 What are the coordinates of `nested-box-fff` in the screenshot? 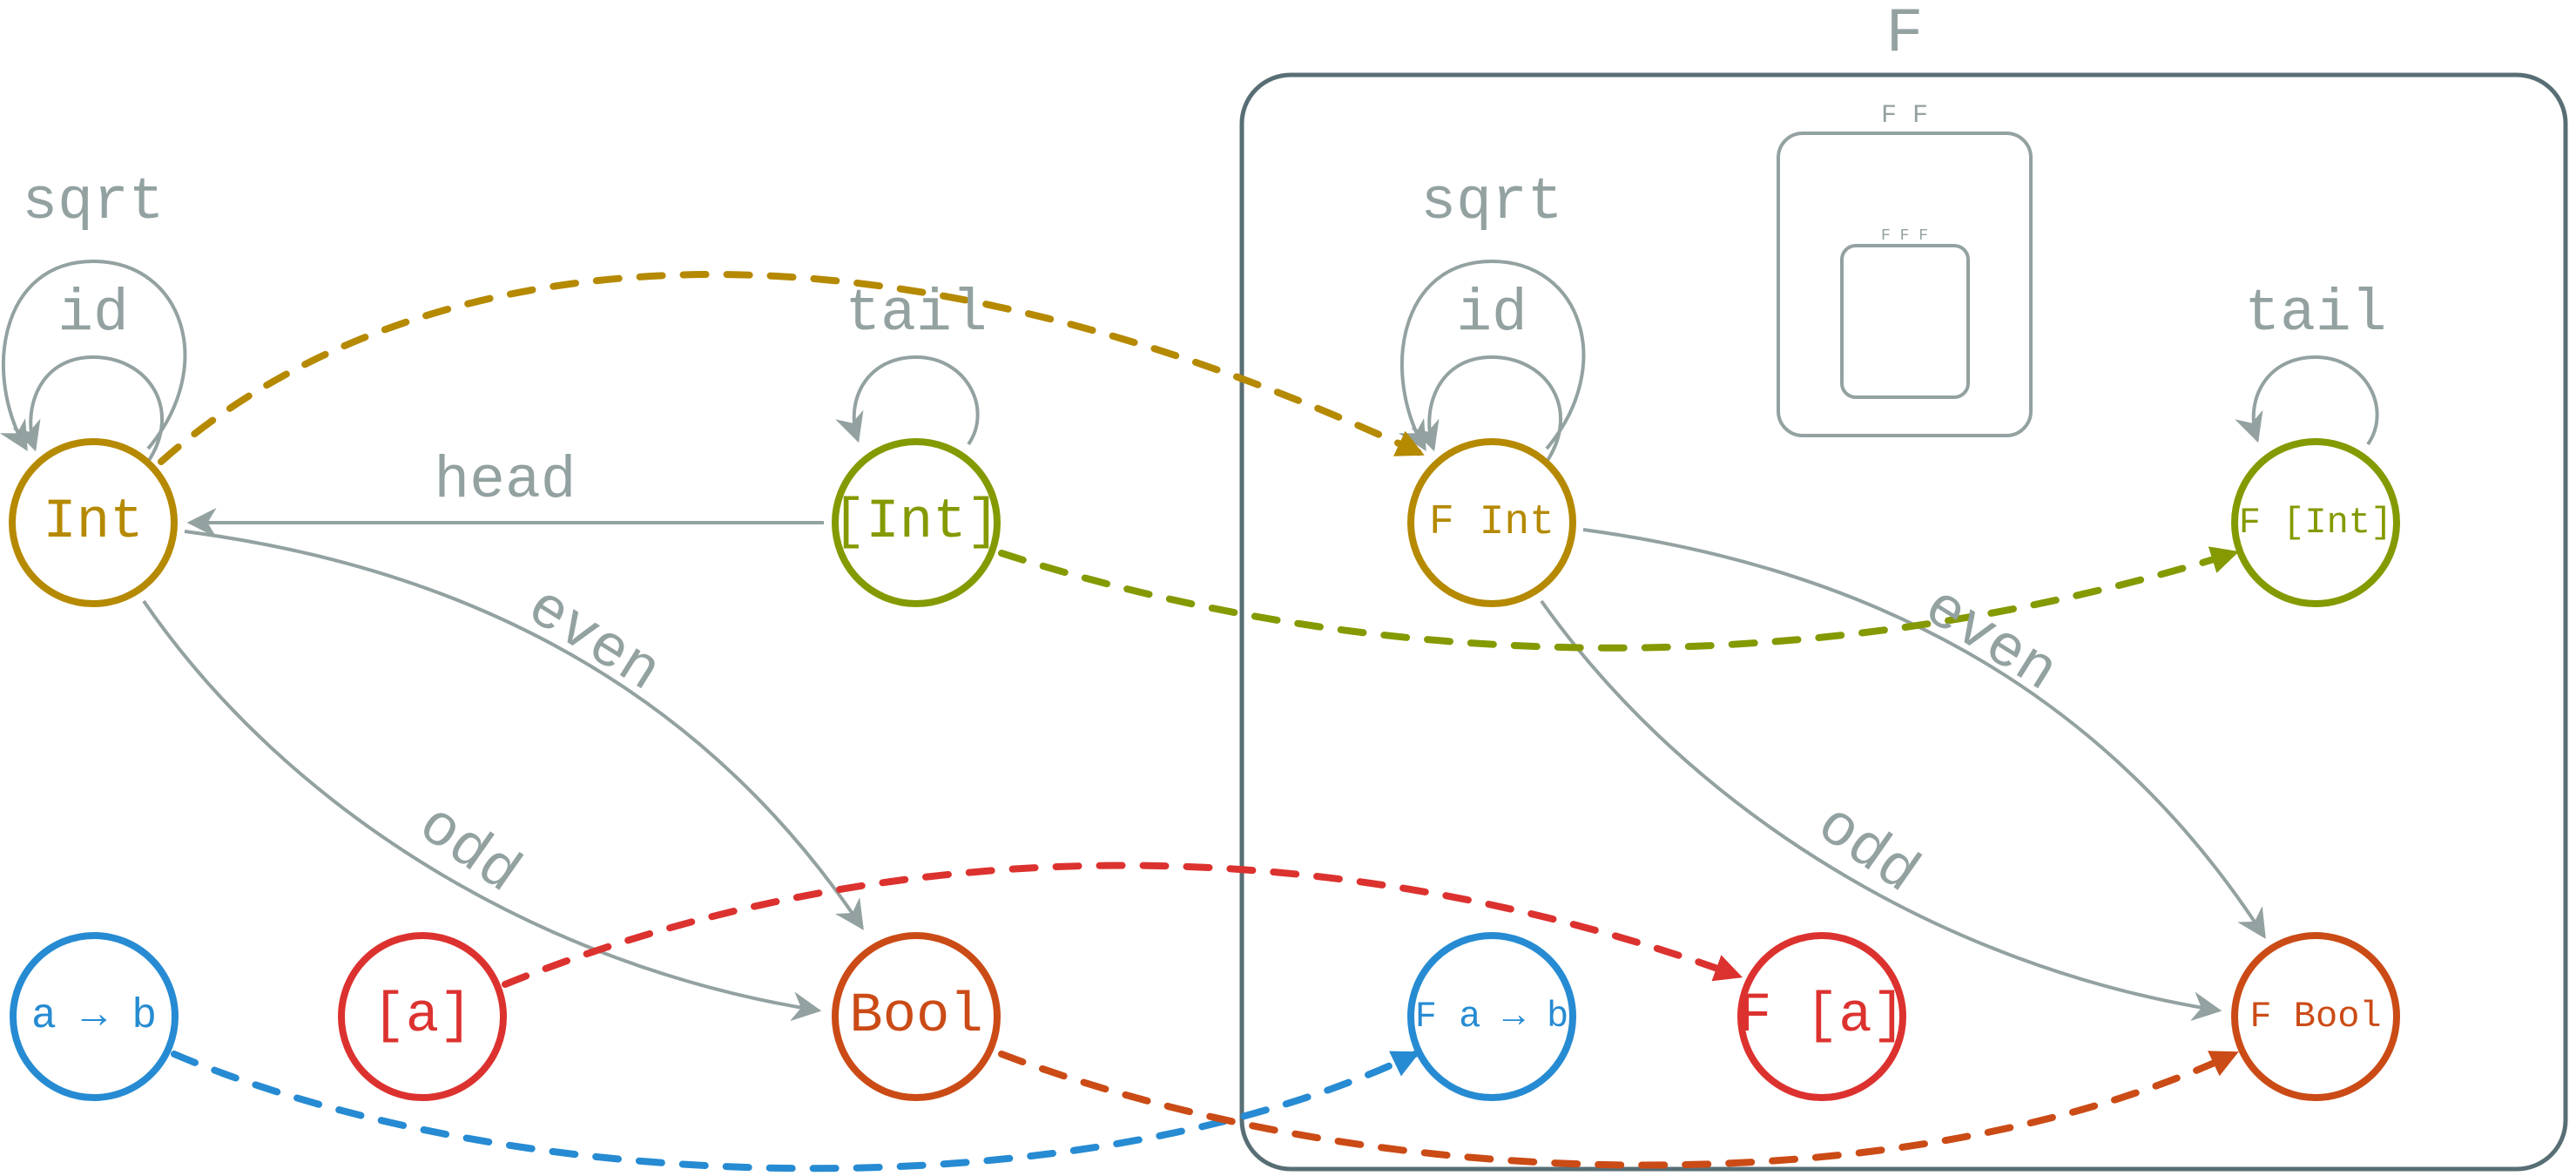 It's located at (1905, 321).